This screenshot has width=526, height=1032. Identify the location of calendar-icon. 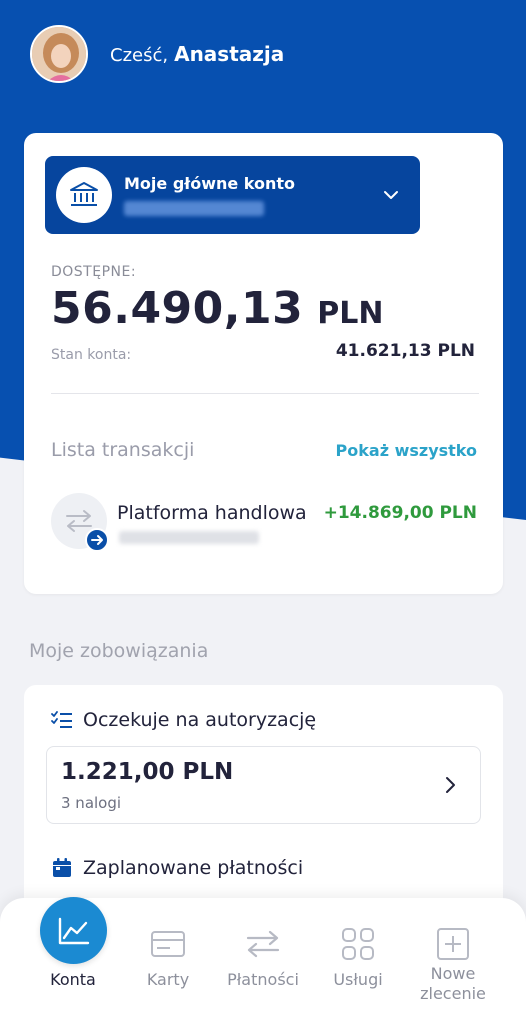
(62, 867).